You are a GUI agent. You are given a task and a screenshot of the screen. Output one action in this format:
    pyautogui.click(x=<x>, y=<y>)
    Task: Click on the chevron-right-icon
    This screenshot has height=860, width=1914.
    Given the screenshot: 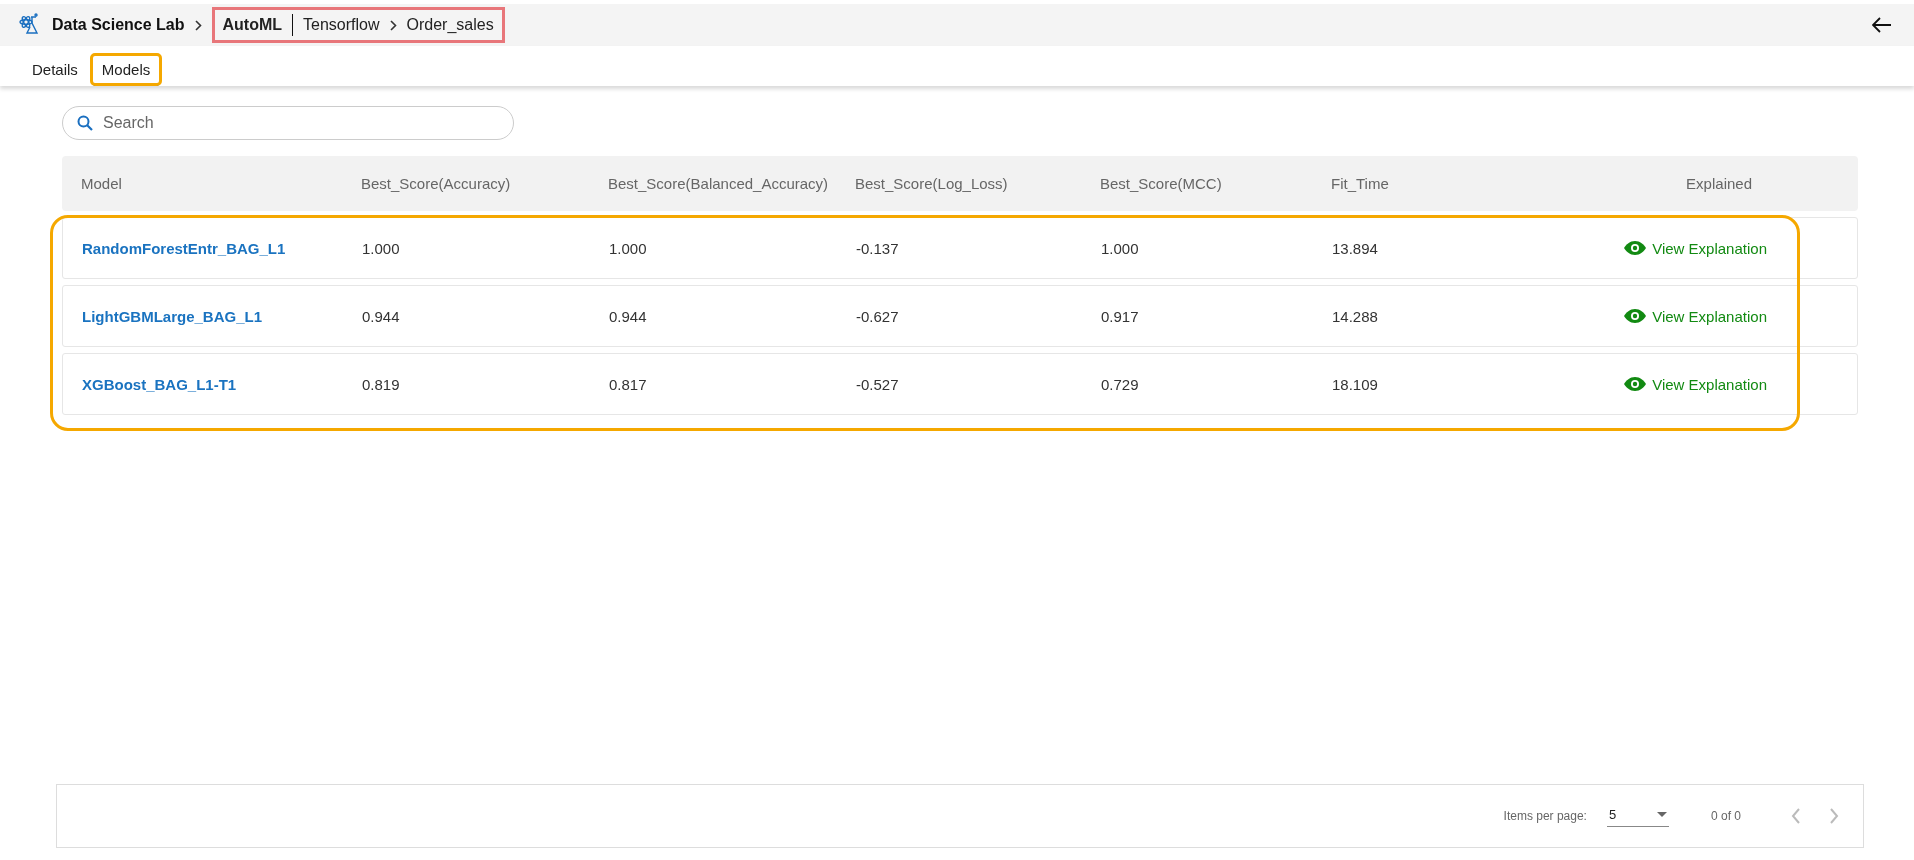 What is the action you would take?
    pyautogui.click(x=1834, y=816)
    